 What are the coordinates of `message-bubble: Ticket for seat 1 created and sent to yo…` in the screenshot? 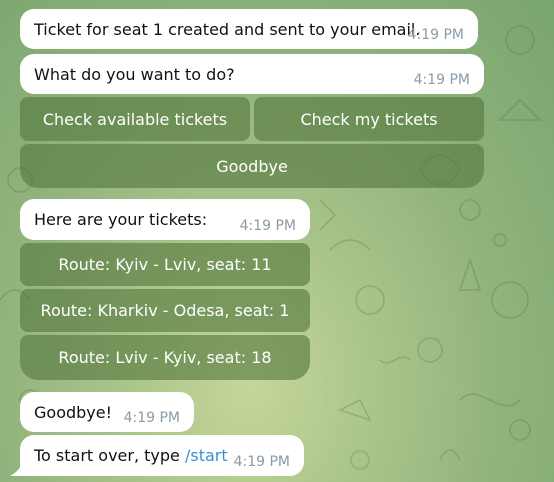 It's located at (249, 29).